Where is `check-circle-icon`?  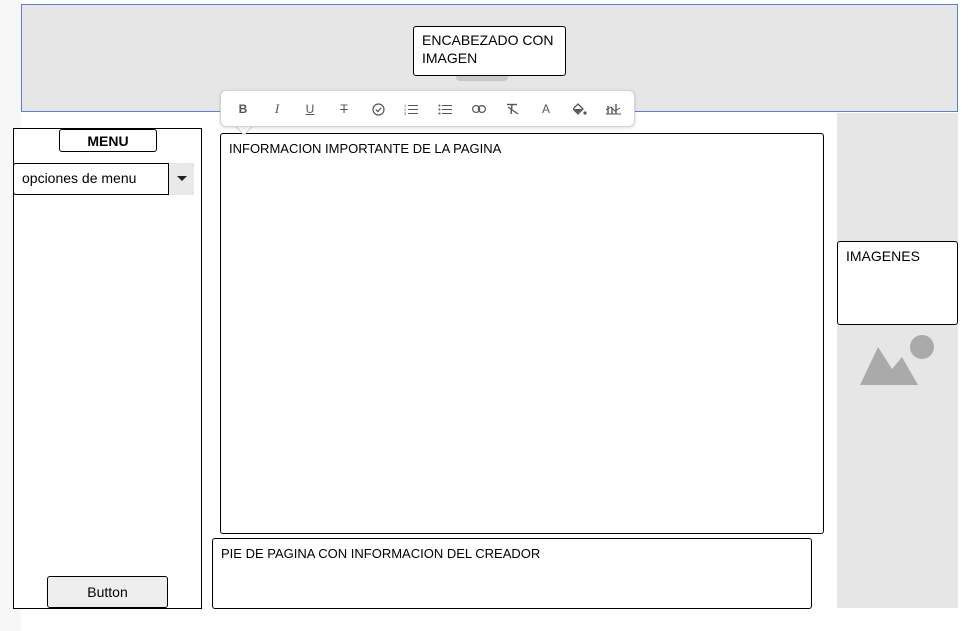
check-circle-icon is located at coordinates (378, 109).